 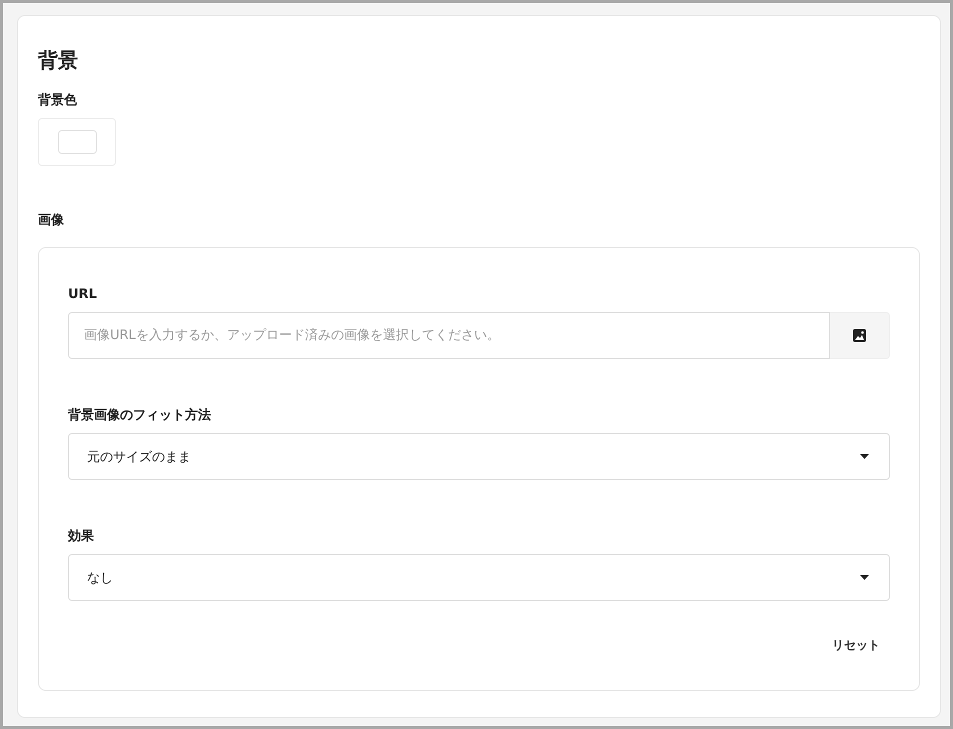 I want to click on image-icon, so click(x=859, y=335).